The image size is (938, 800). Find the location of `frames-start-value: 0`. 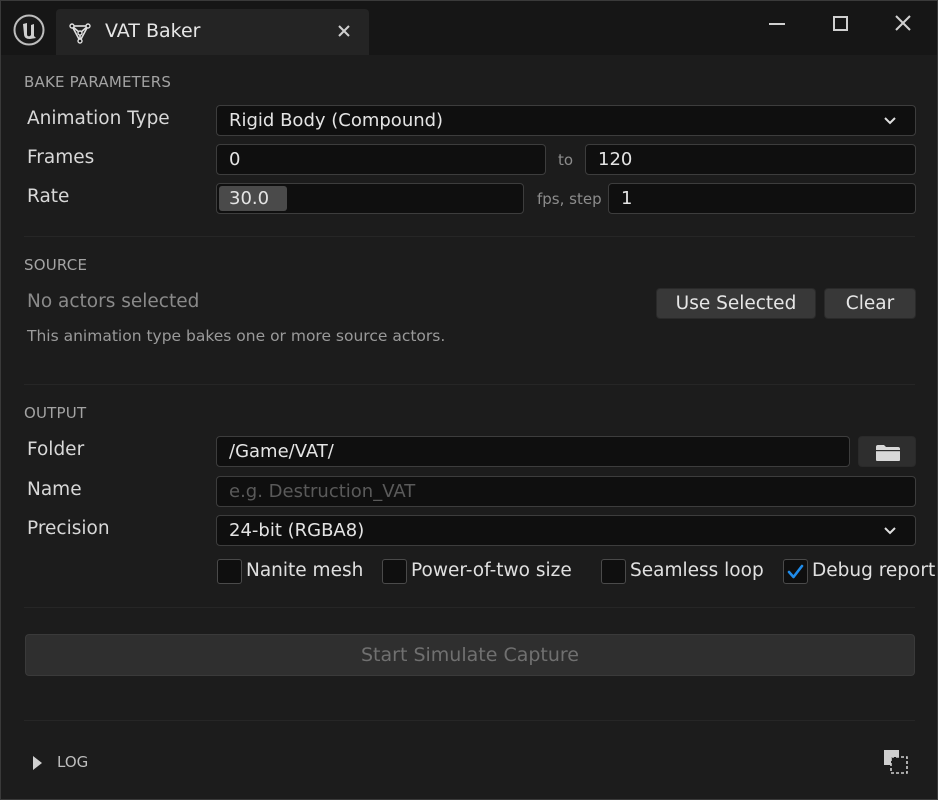

frames-start-value: 0 is located at coordinates (235, 159).